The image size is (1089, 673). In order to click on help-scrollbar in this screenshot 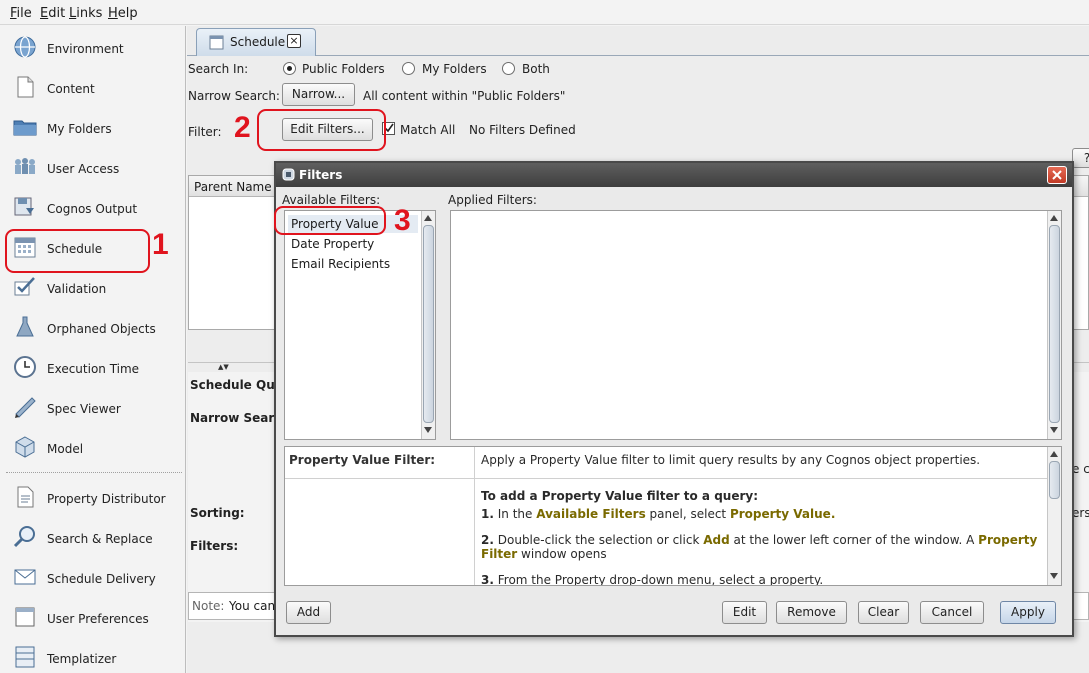, I will do `click(1054, 516)`.